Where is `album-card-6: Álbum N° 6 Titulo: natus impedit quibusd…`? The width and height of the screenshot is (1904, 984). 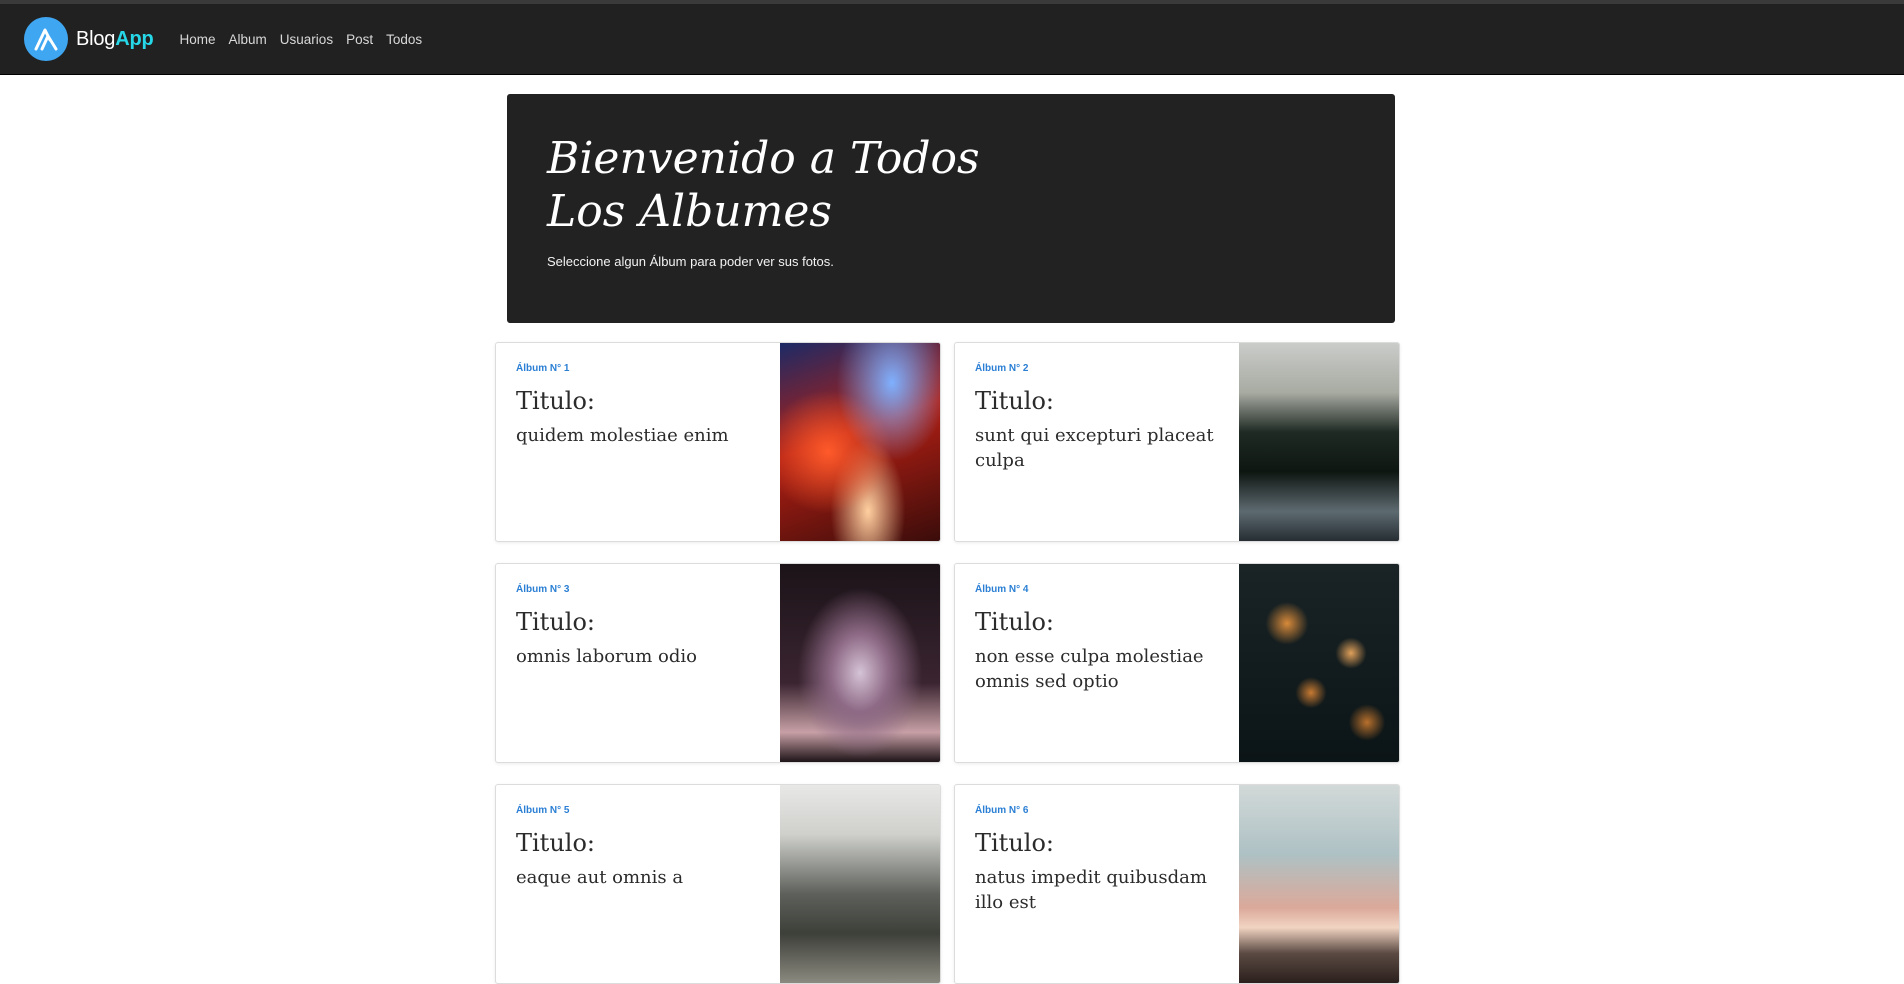
album-card-6: Álbum N° 6 Titulo: natus impedit quibusd… is located at coordinates (1177, 884).